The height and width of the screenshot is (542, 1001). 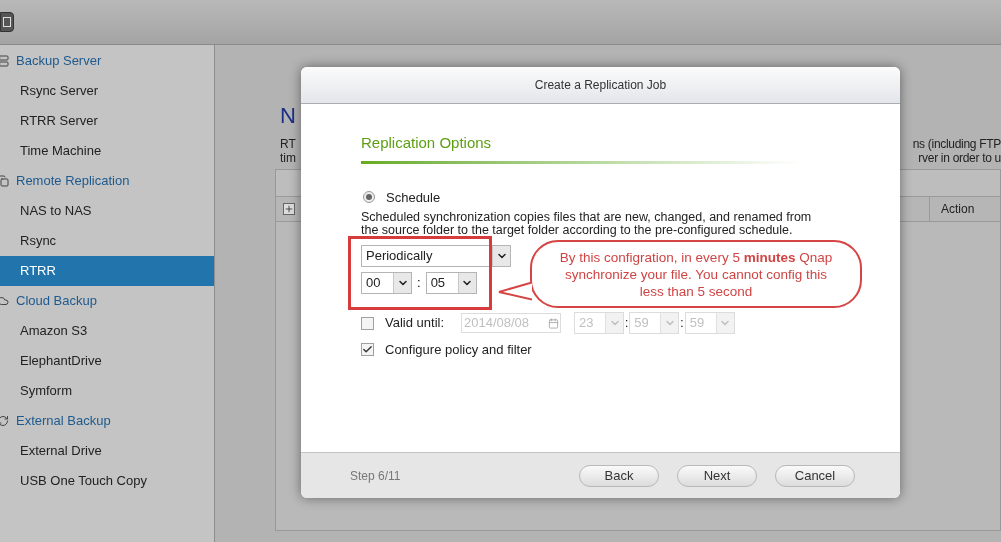 I want to click on dropdown: 00, so click(x=386, y=283).